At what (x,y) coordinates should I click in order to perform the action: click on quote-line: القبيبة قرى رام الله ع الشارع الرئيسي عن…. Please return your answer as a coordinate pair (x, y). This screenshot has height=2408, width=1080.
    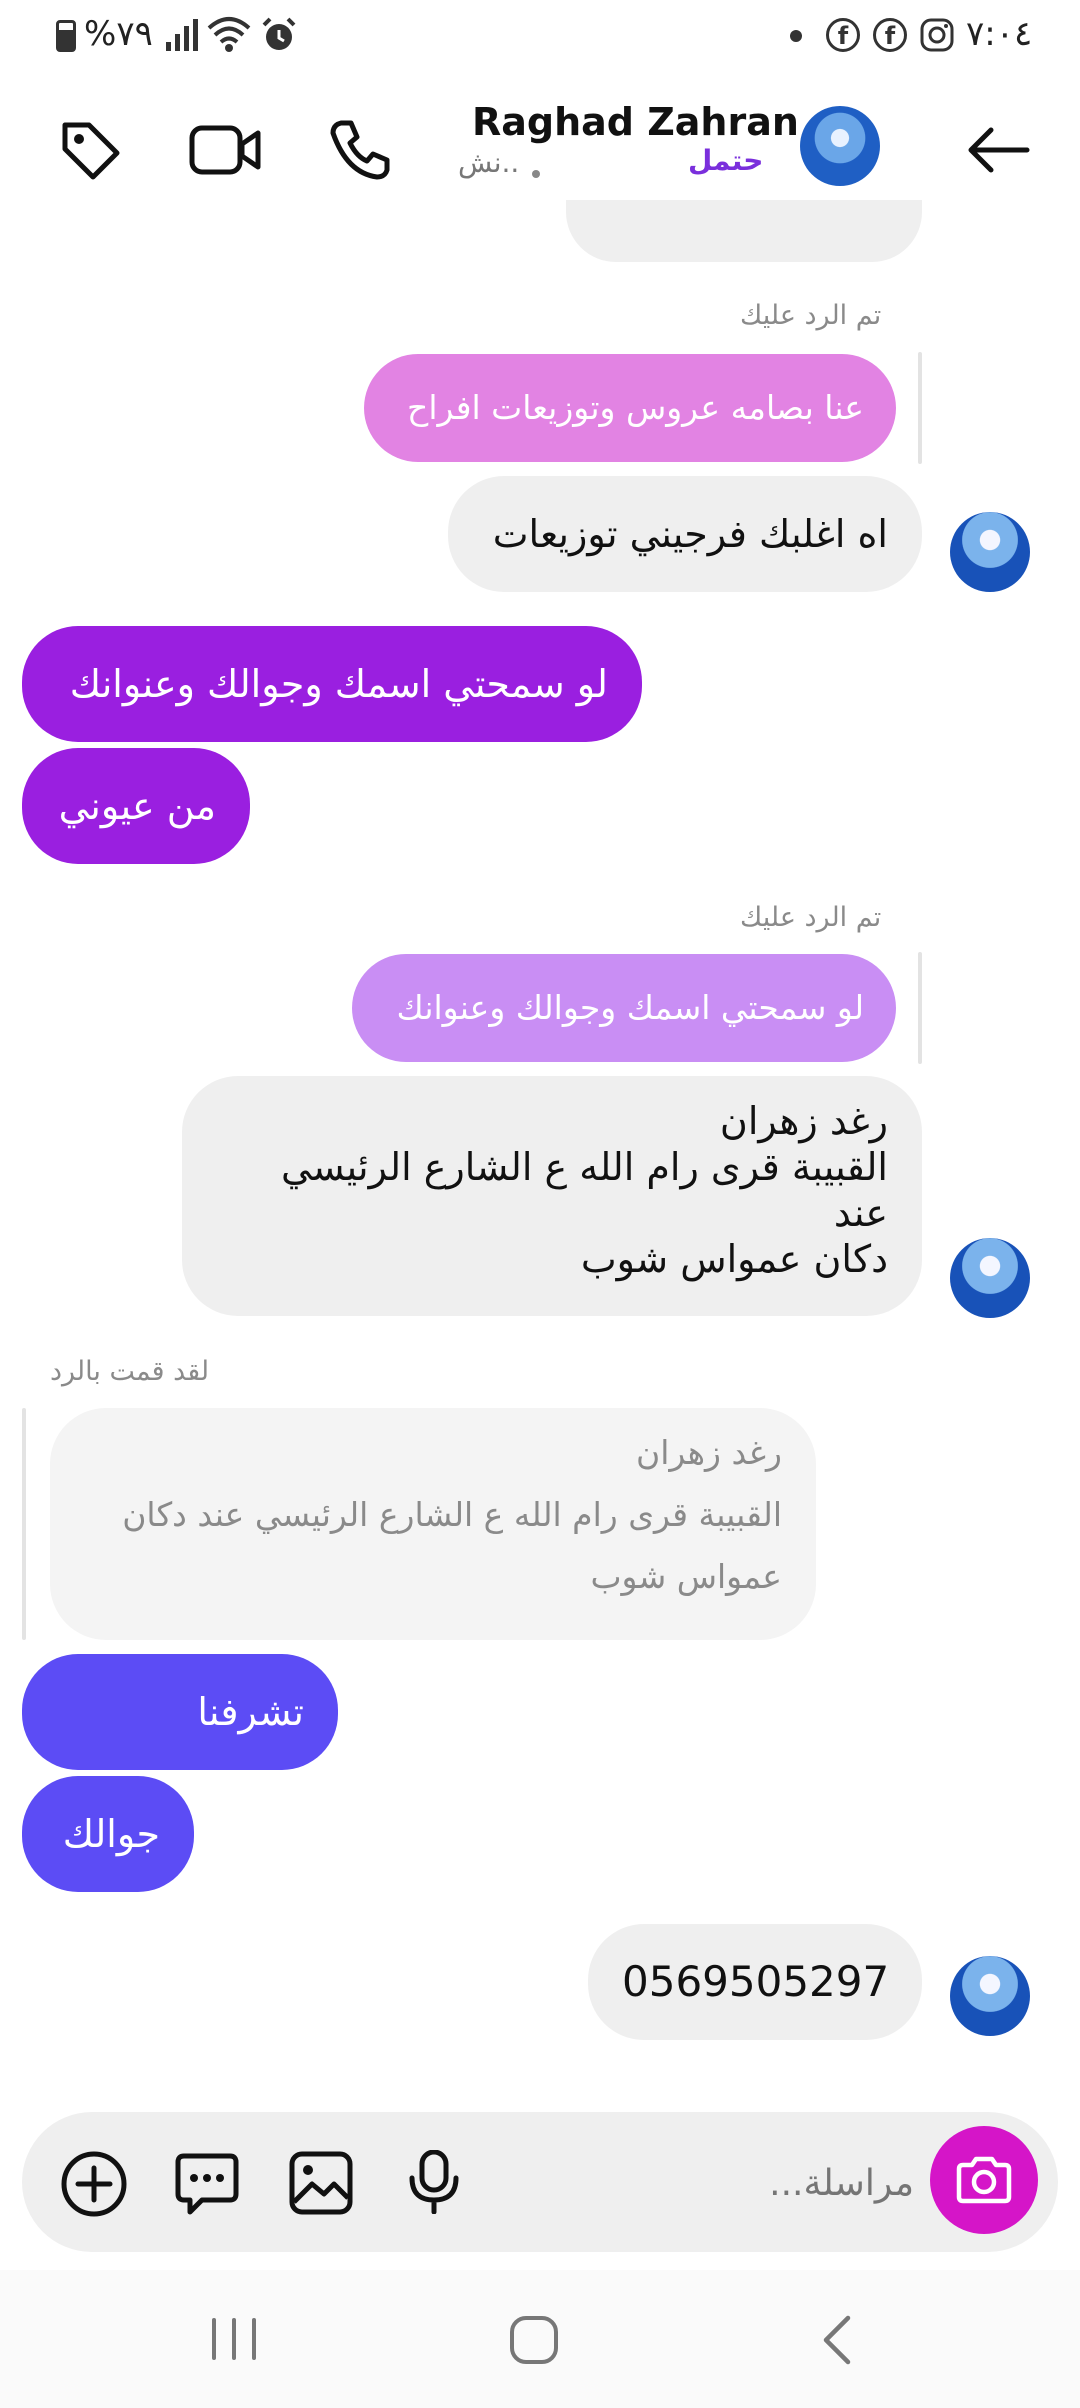
    Looking at the image, I should click on (452, 1514).